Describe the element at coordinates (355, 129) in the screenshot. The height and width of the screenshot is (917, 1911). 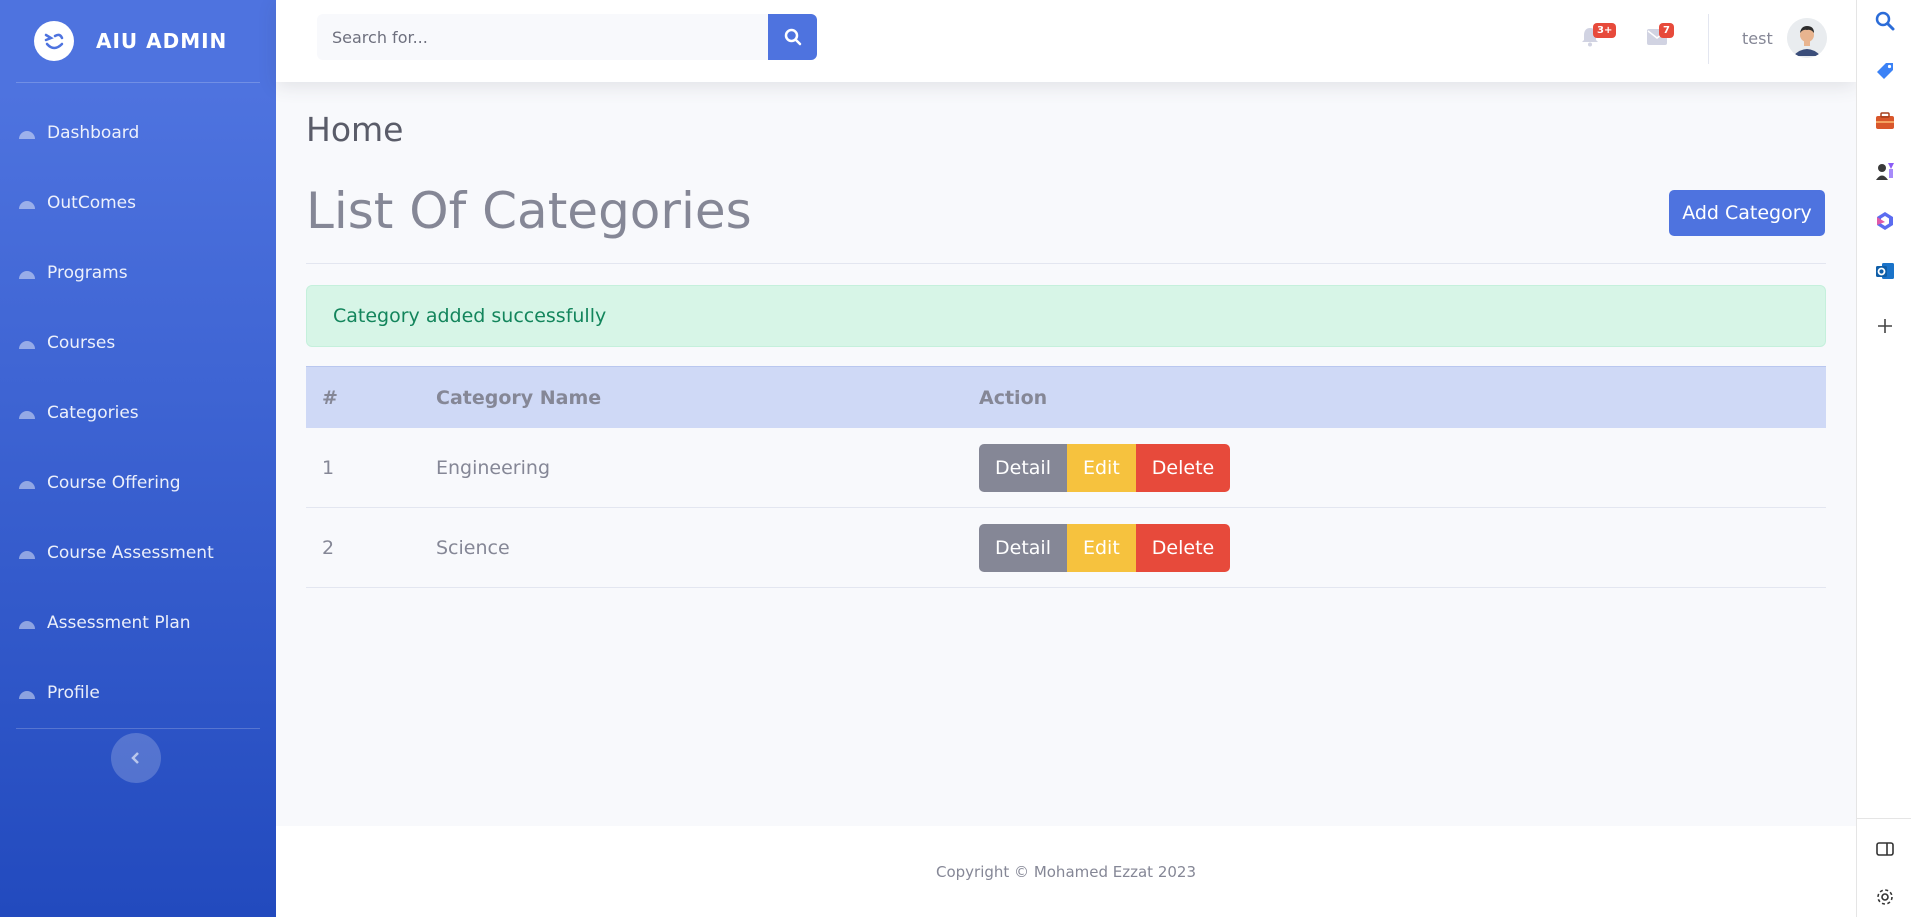
I see `page-heading: Home` at that location.